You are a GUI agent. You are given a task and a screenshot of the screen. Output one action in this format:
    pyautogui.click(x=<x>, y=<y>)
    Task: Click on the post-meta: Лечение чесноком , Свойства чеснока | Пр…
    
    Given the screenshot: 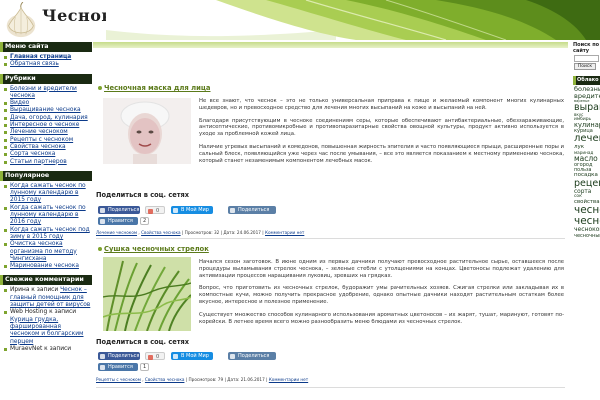 What is the action you would take?
    pyautogui.click(x=200, y=232)
    